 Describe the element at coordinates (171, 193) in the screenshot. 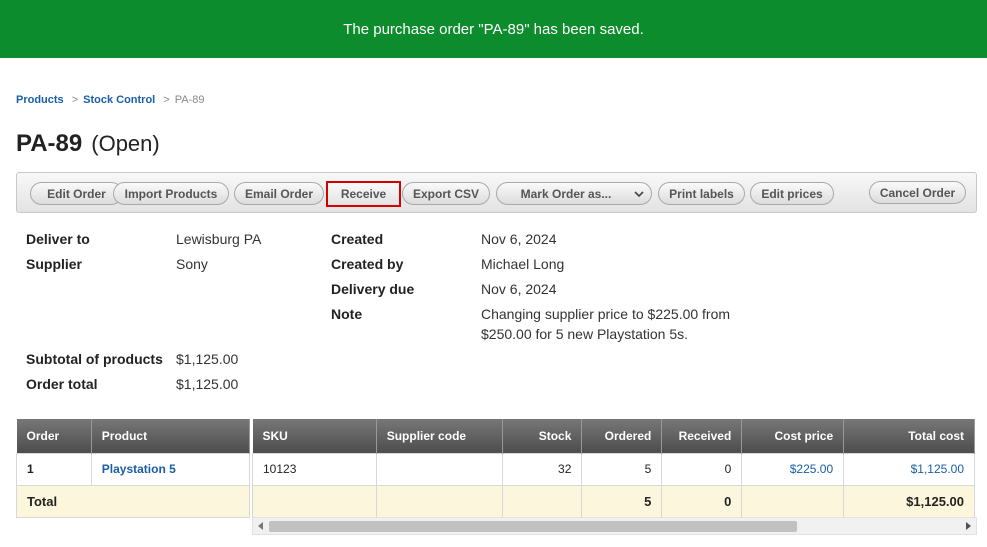

I see `import-products-button: Import Products` at that location.